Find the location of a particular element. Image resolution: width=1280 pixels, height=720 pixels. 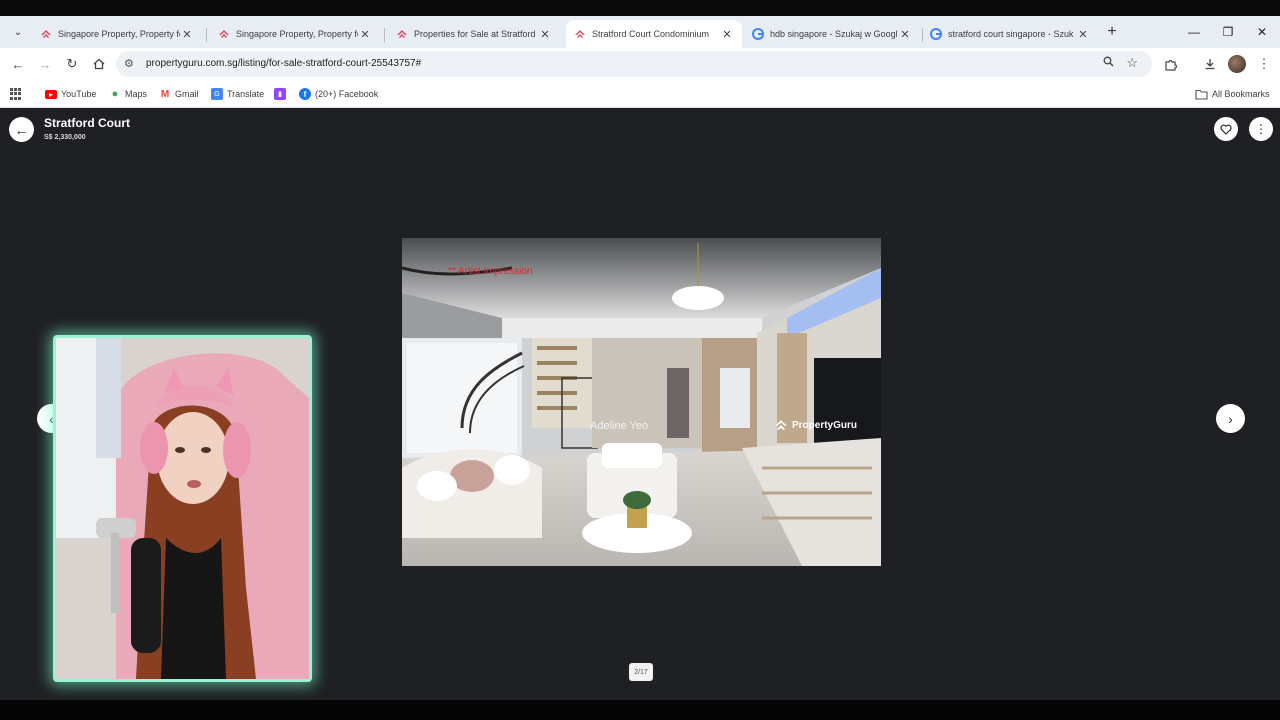

maps-pin-icon: ● is located at coordinates (115, 94).